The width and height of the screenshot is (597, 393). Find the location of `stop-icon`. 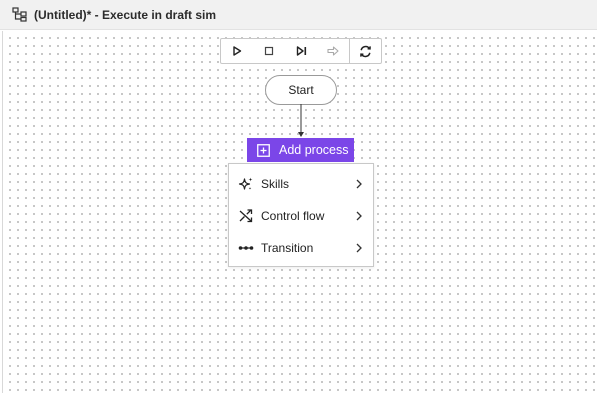

stop-icon is located at coordinates (269, 51).